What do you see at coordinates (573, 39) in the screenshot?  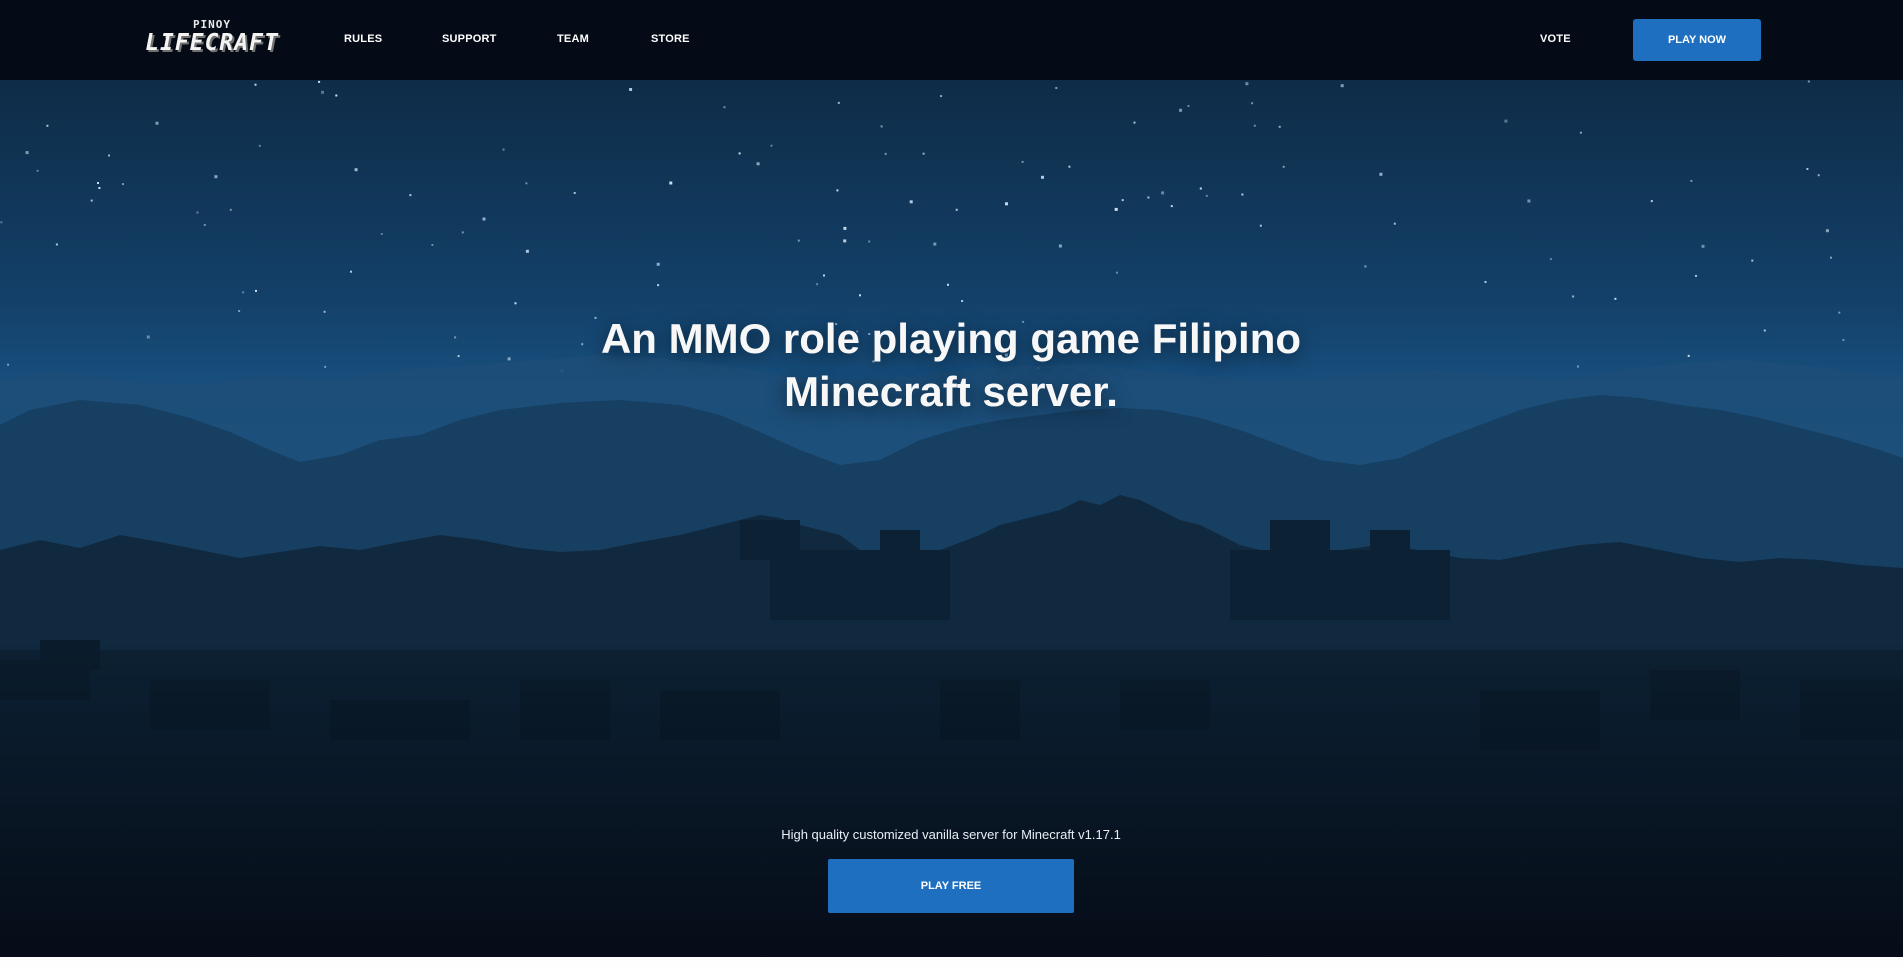 I see `nav-team: TEAM` at bounding box center [573, 39].